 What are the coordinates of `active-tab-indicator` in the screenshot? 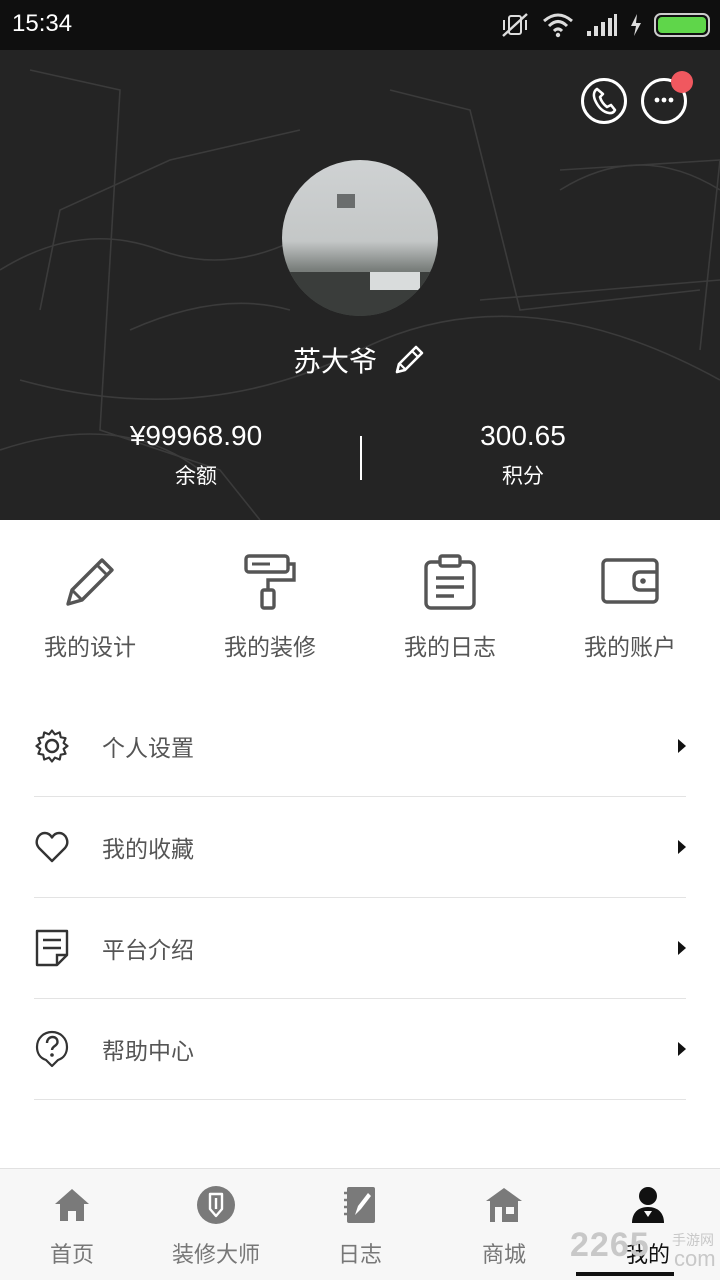 It's located at (625, 1274).